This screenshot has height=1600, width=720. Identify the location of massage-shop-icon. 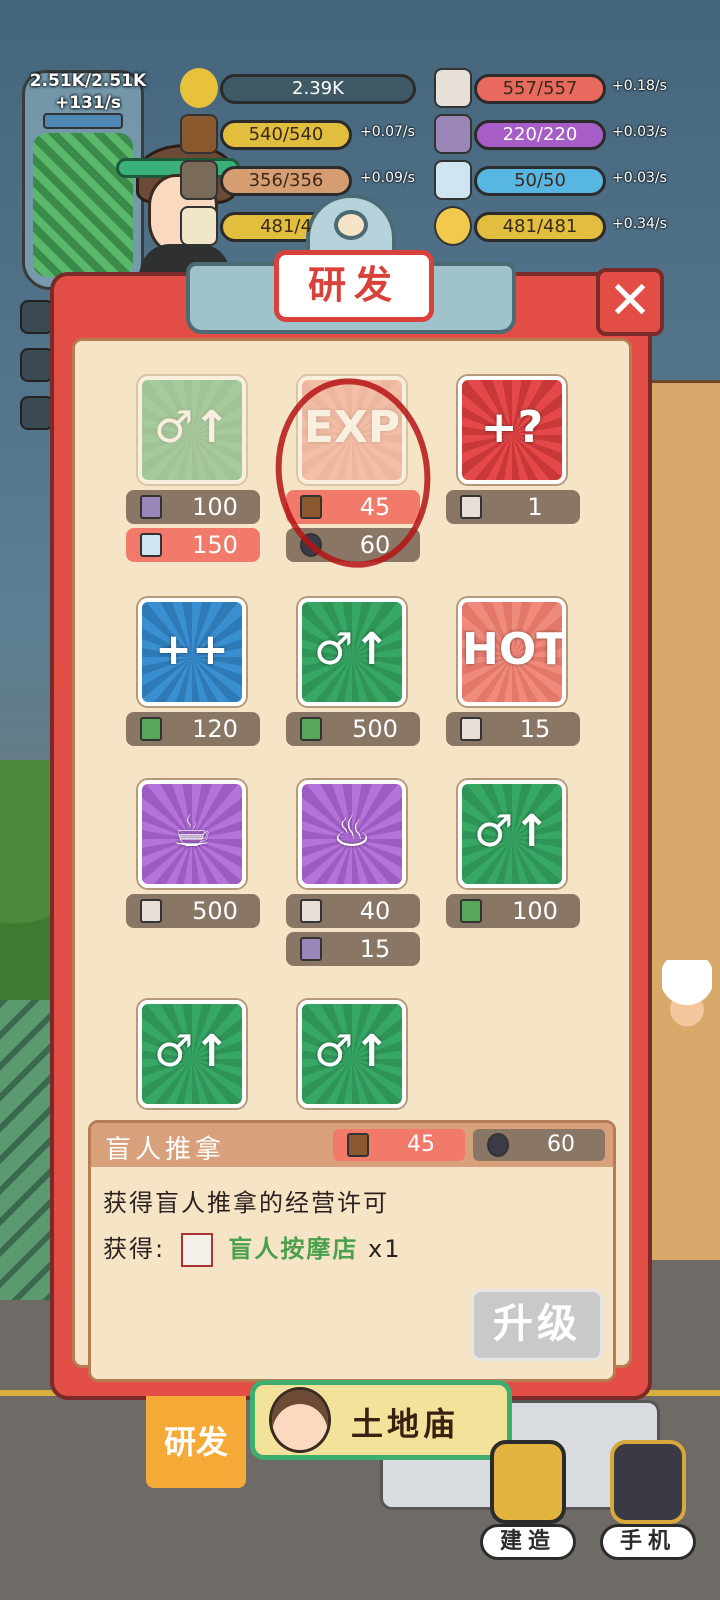
(196, 1250).